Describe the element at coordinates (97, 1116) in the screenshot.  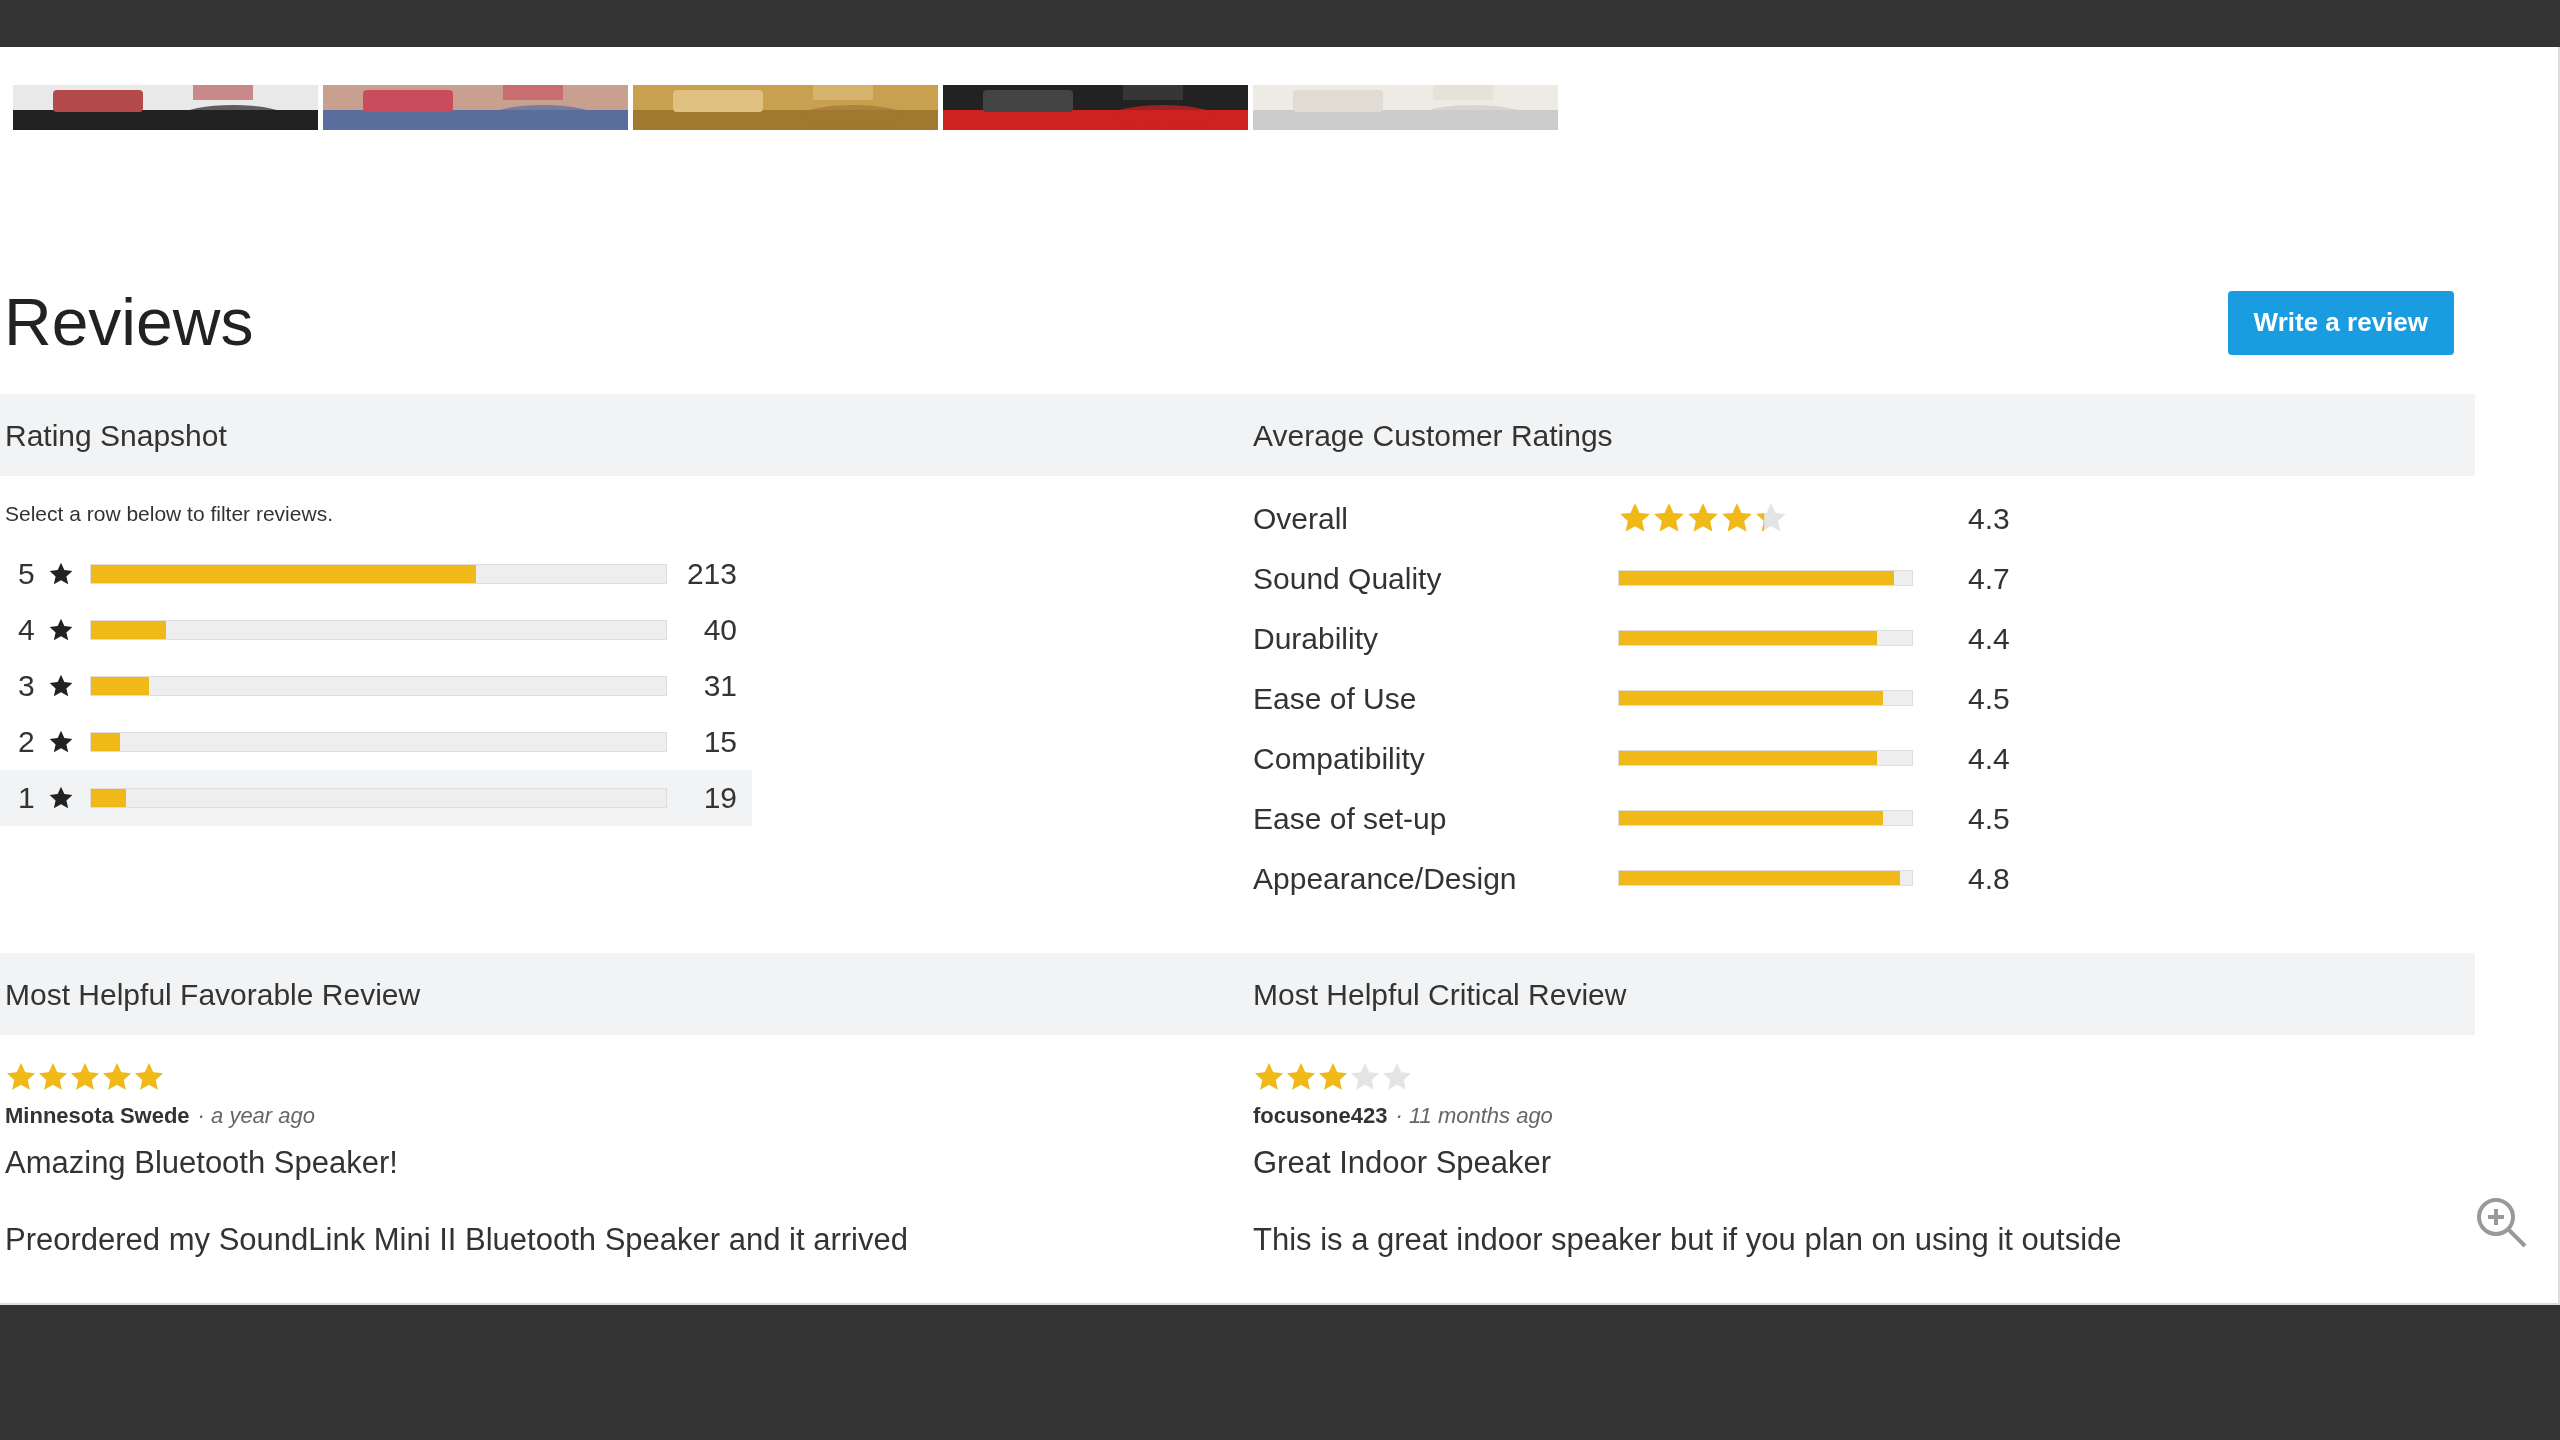
I see `reviewer-name: Minnesota Swede` at that location.